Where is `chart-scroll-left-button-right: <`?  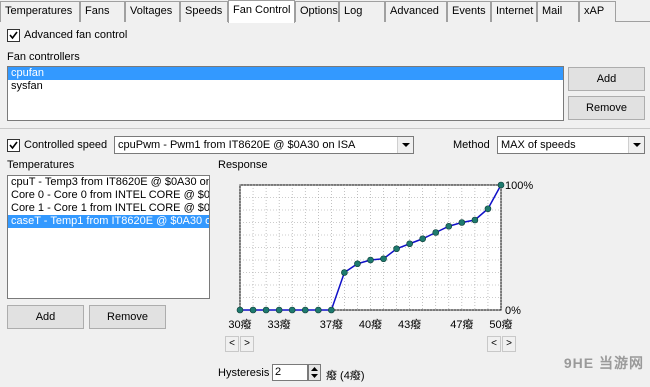 chart-scroll-left-button-right: < is located at coordinates (494, 344).